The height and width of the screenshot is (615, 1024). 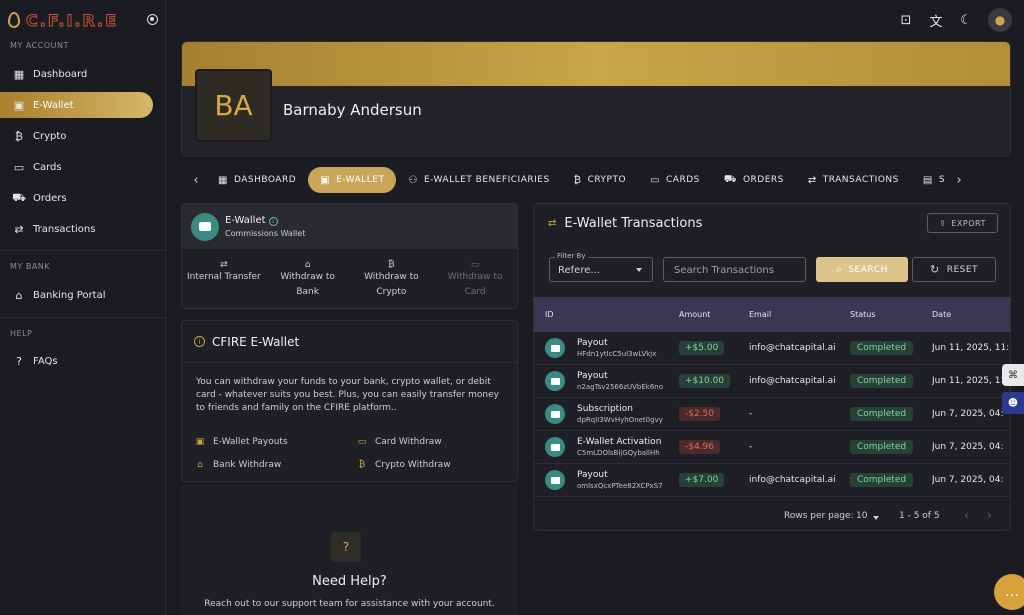 I want to click on dashboard-icon: ▦, so click(x=223, y=180).